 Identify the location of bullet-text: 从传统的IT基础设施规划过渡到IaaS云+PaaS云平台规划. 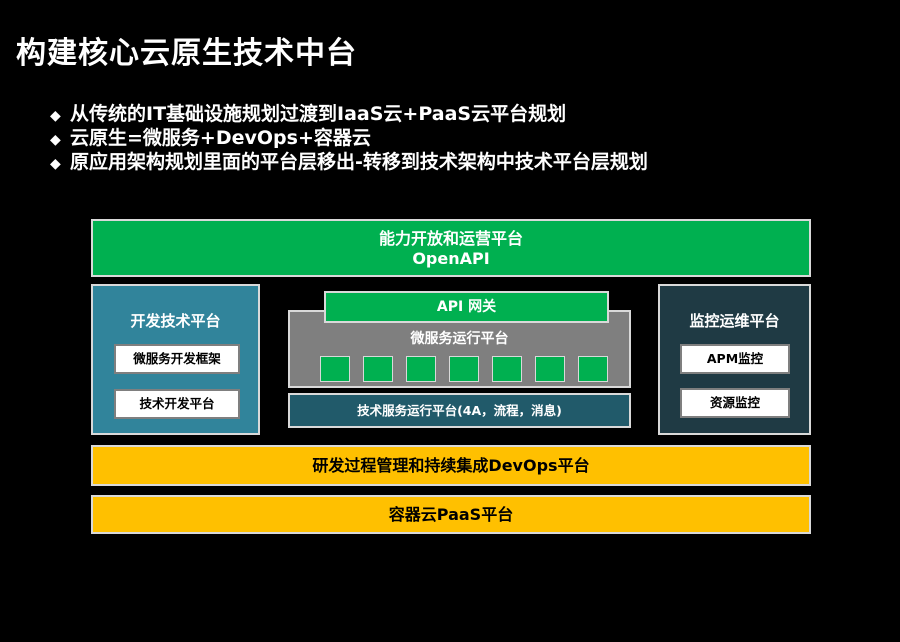
(318, 114).